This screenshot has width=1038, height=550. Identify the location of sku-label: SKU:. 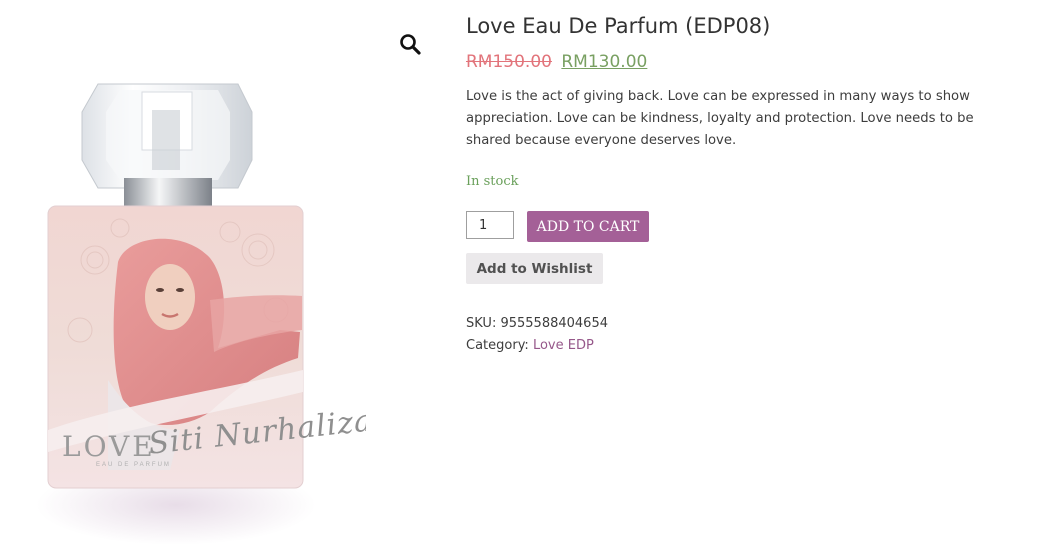
(481, 323).